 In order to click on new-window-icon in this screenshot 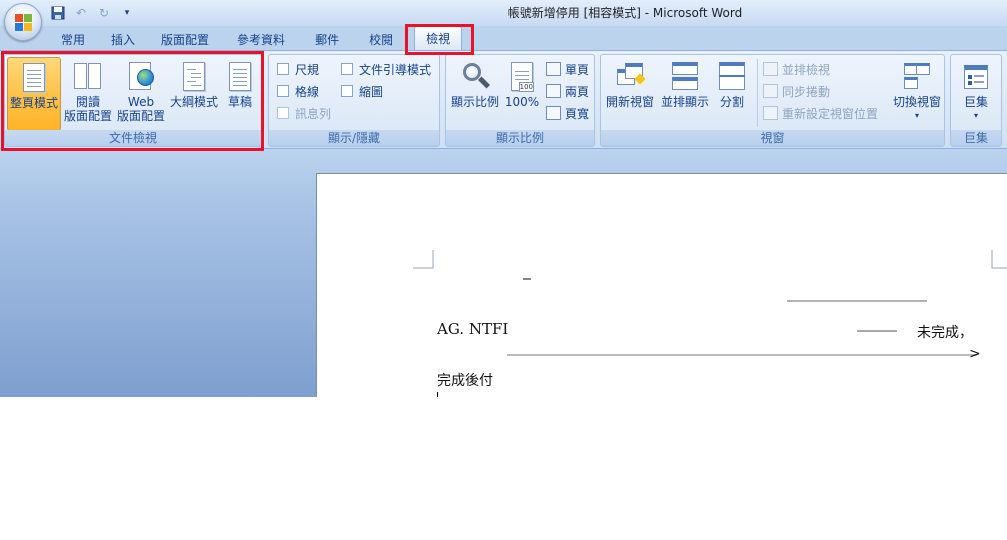, I will do `click(630, 77)`.